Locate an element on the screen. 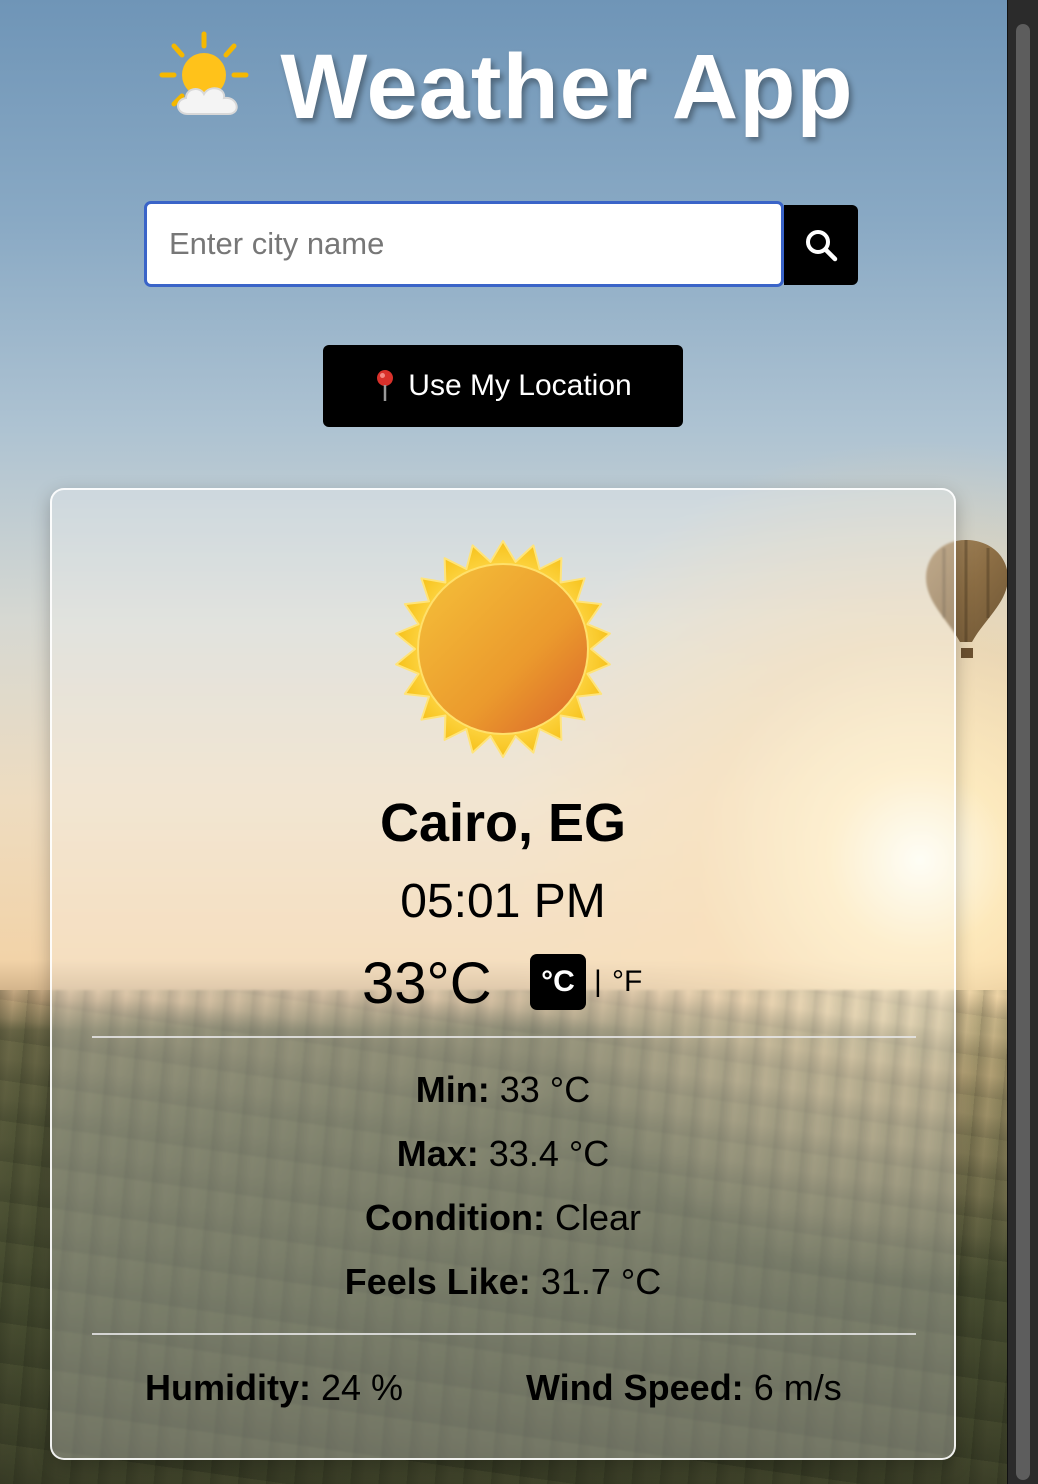 This screenshot has height=1484, width=1038. min-temp-row: Min: 33 °C is located at coordinates (503, 1090).